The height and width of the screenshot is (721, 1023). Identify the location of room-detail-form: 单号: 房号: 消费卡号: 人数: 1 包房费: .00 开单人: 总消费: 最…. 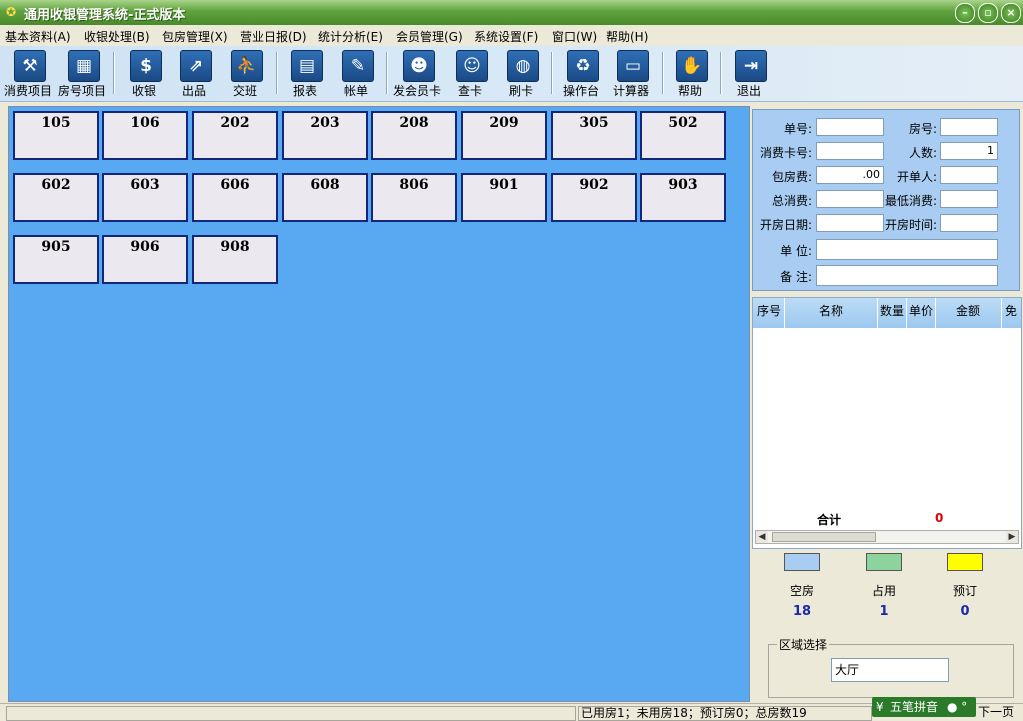
(886, 200).